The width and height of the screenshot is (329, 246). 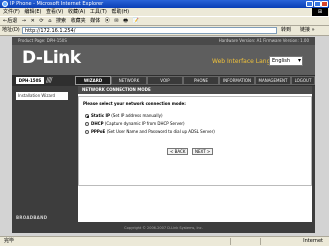 I want to click on minimize-button, so click(x=309, y=4).